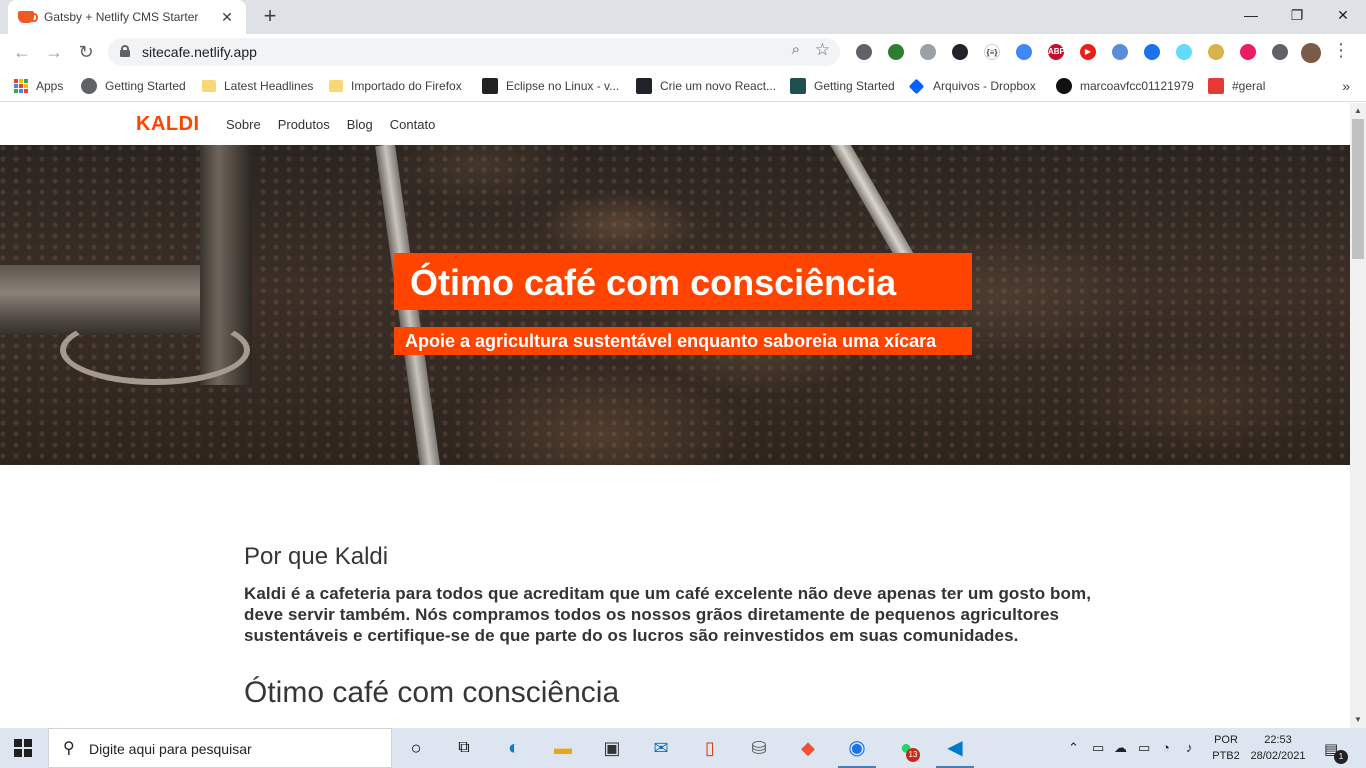 This screenshot has width=1366, height=768. Describe the element at coordinates (270, 17) in the screenshot. I see `new-tab-button: +` at that location.